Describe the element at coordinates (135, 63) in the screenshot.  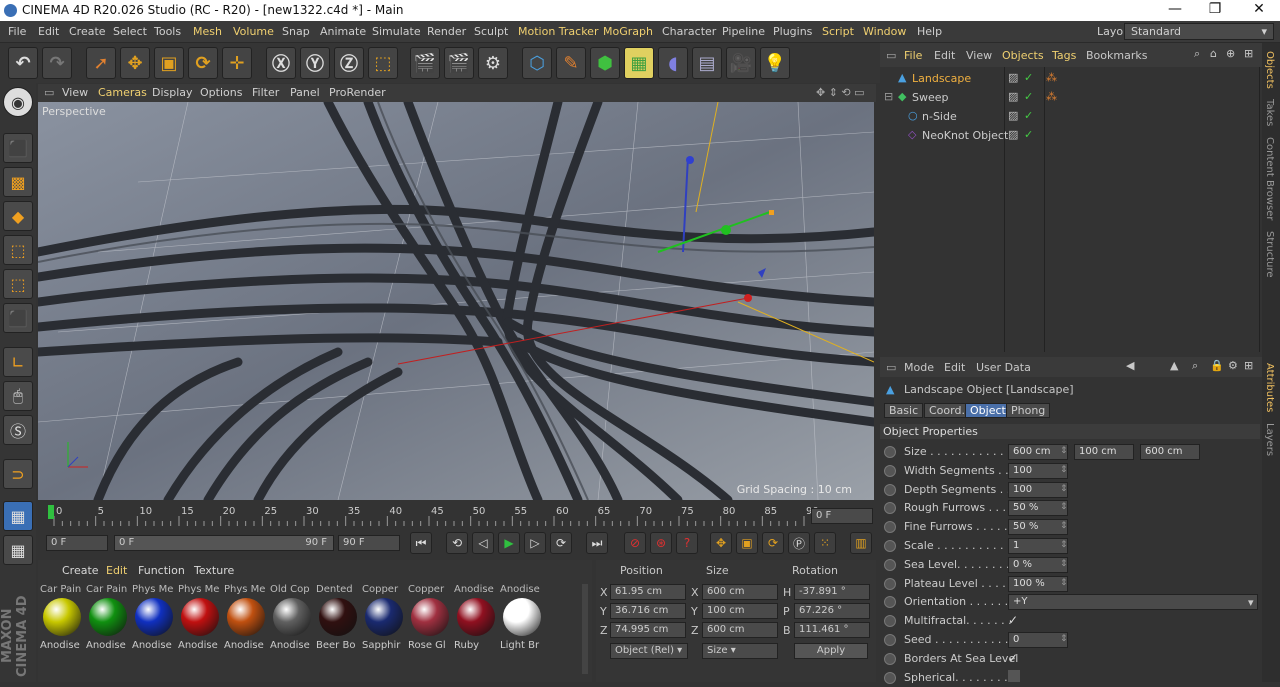
I see `move-icon: ✥` at that location.